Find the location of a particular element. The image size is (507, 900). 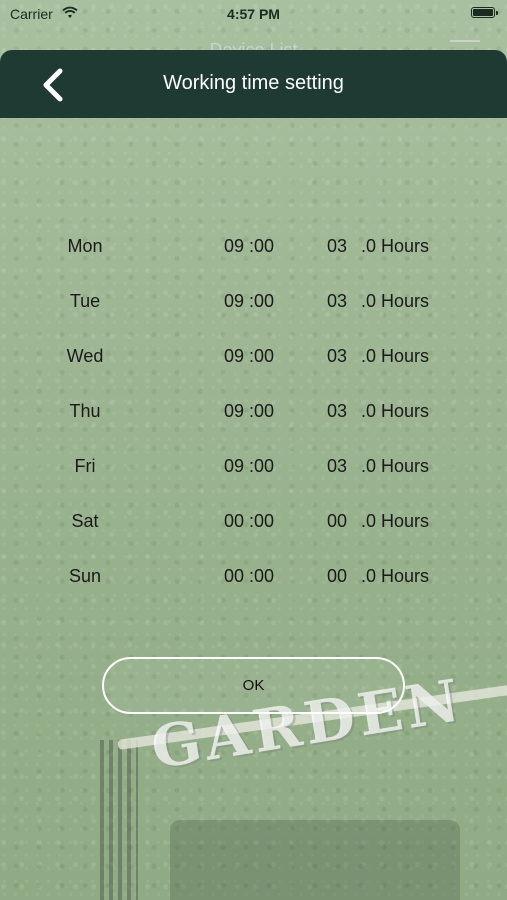

status-bar: Carrier 4:57 PM is located at coordinates (253, 14).